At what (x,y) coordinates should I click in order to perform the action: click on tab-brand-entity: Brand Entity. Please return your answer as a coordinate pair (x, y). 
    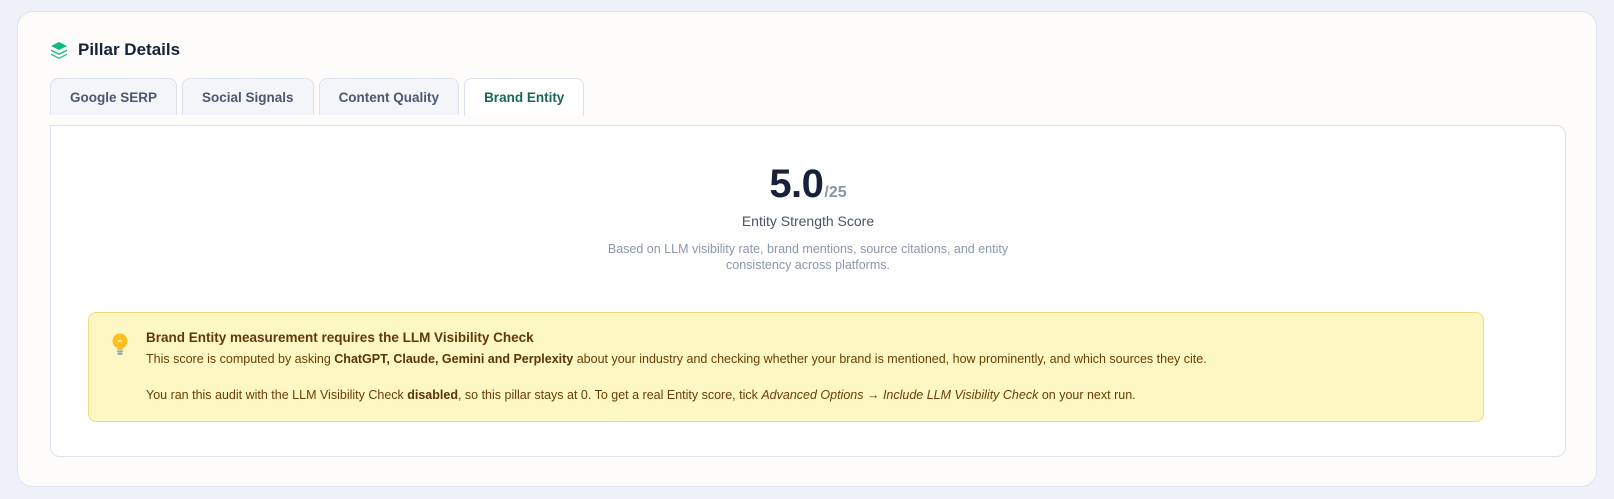
    Looking at the image, I should click on (524, 97).